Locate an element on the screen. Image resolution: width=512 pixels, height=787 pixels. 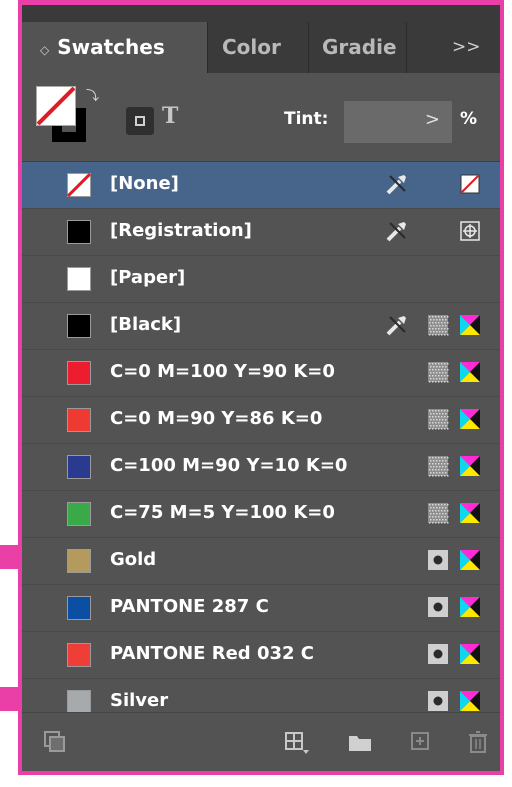
swatch-name: PANTONE Red 032 C is located at coordinates (212, 653).